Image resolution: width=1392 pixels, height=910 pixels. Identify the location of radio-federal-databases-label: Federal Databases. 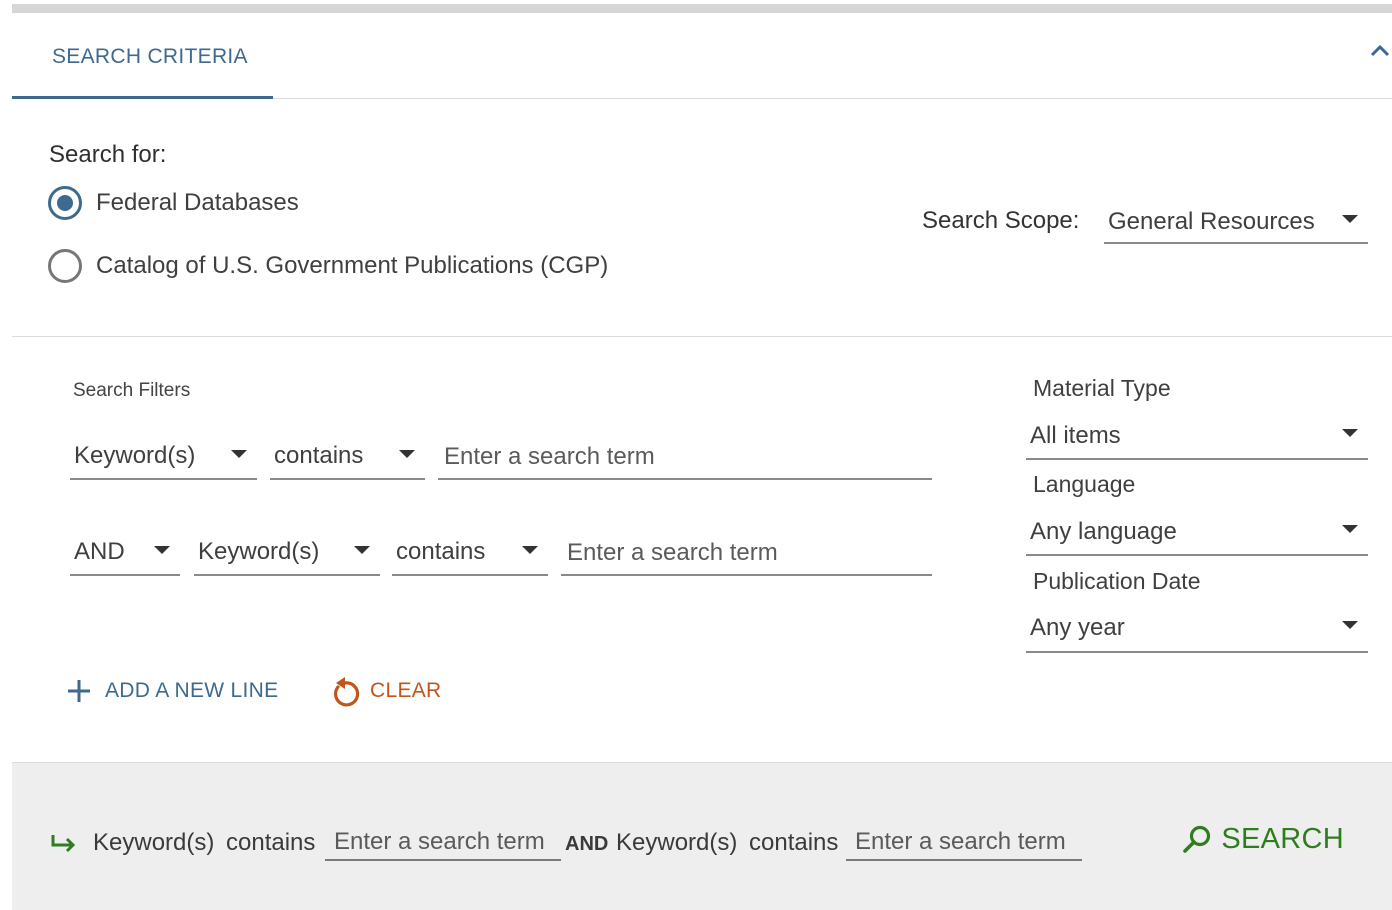
(197, 202).